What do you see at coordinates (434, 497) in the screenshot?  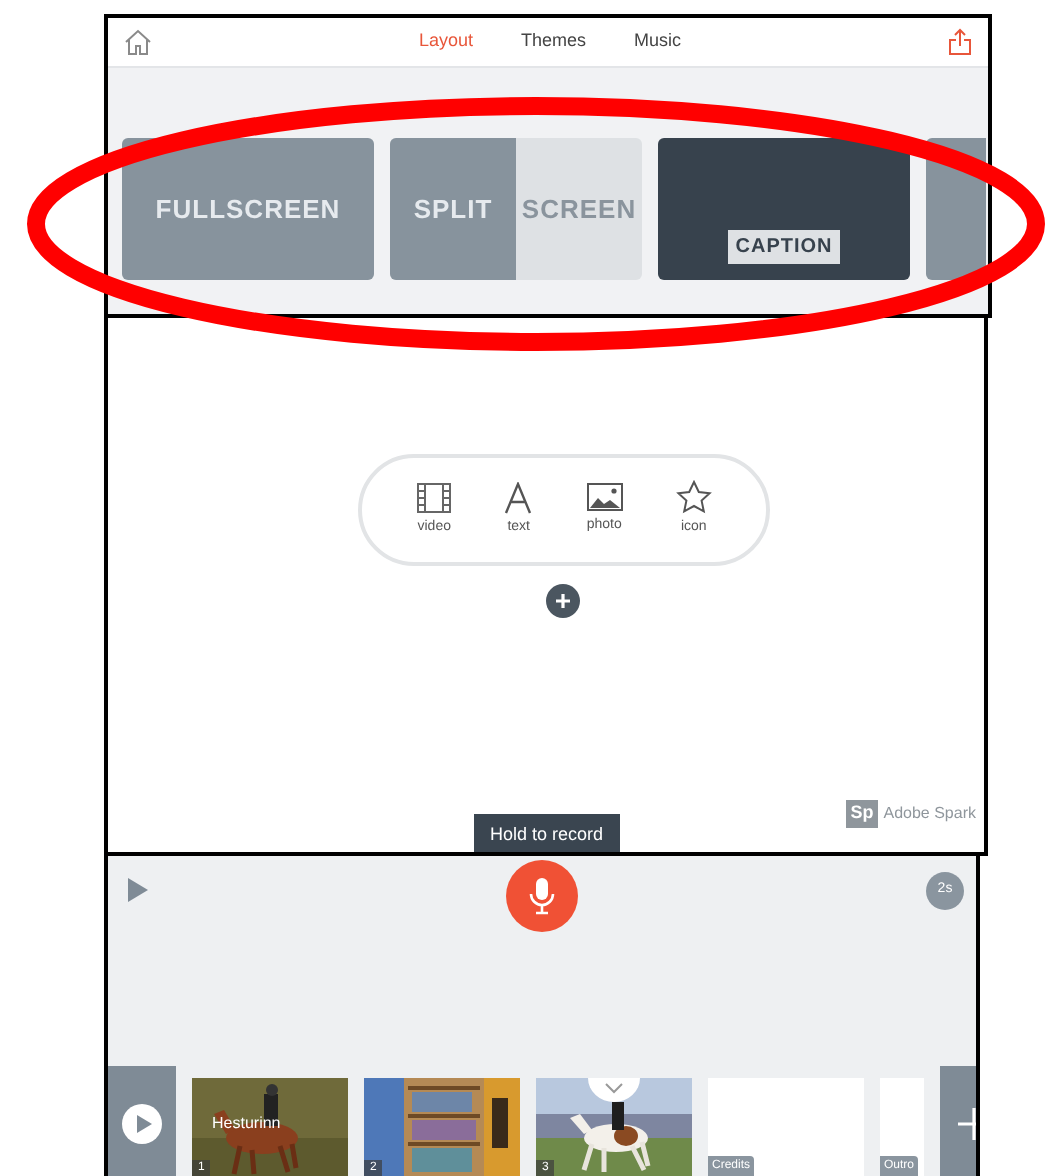 I see `film-icon` at bounding box center [434, 497].